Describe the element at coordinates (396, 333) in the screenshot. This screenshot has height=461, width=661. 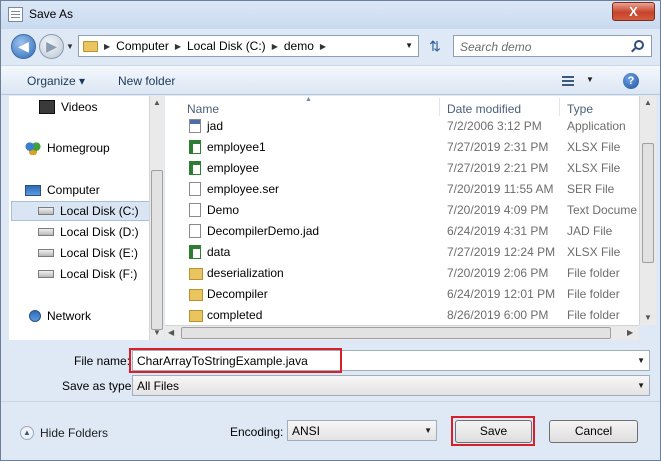
I see `file-list-horizontal-thumb` at that location.